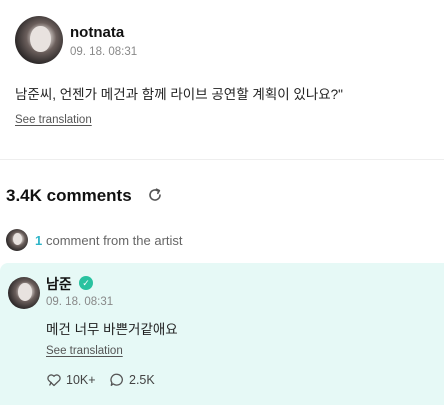 The image size is (444, 405). Describe the element at coordinates (155, 195) in the screenshot. I see `refresh-icon` at that location.